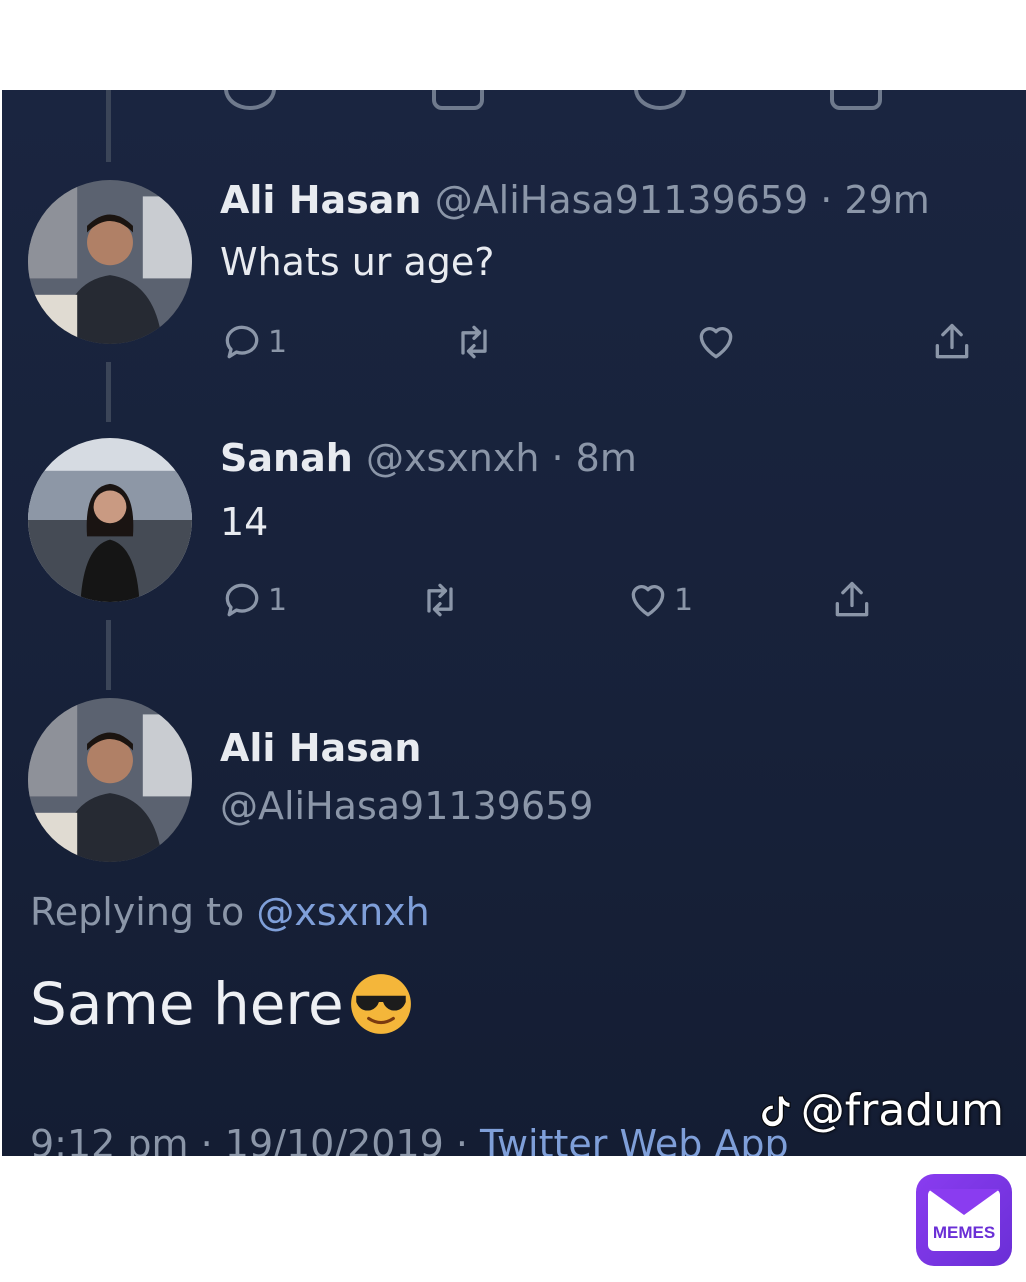 Image resolution: width=1026 pixels, height=1282 pixels. I want to click on like-icon, so click(660, 100).